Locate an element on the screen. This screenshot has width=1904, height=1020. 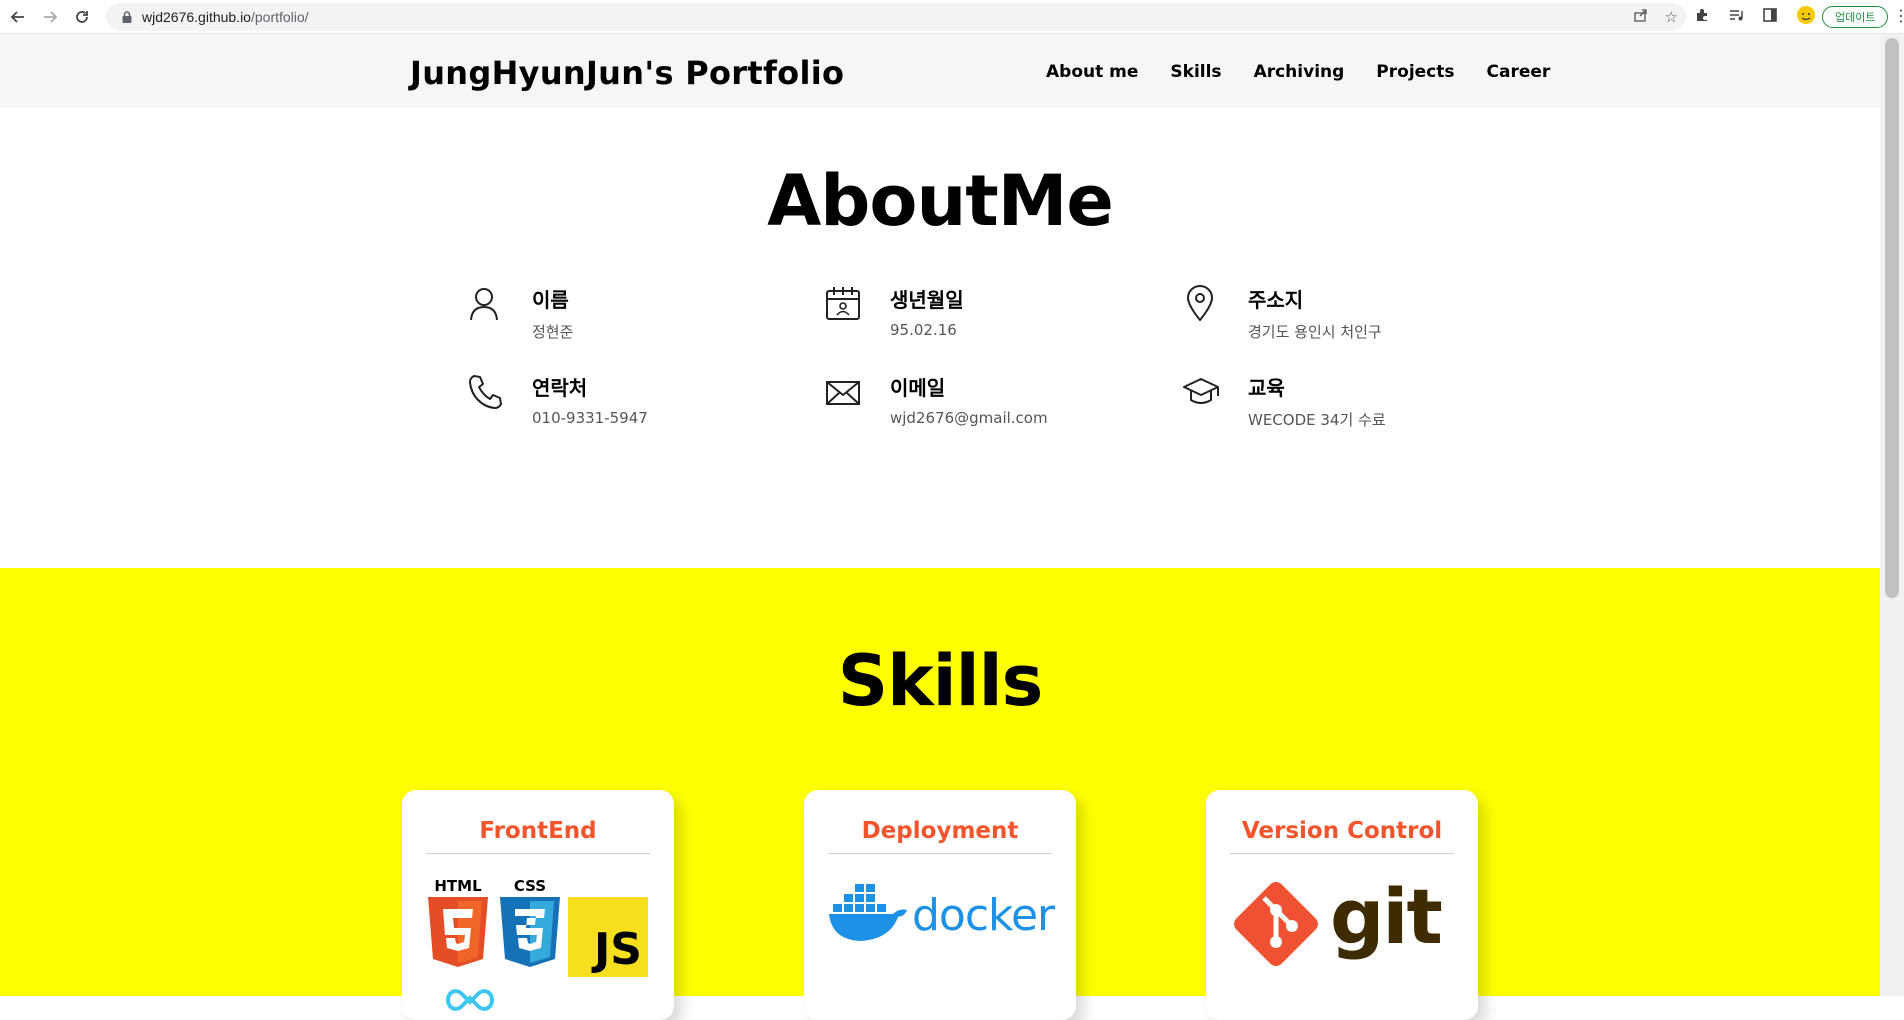
info-value: WECODE 34기 수료 is located at coordinates (1317, 420).